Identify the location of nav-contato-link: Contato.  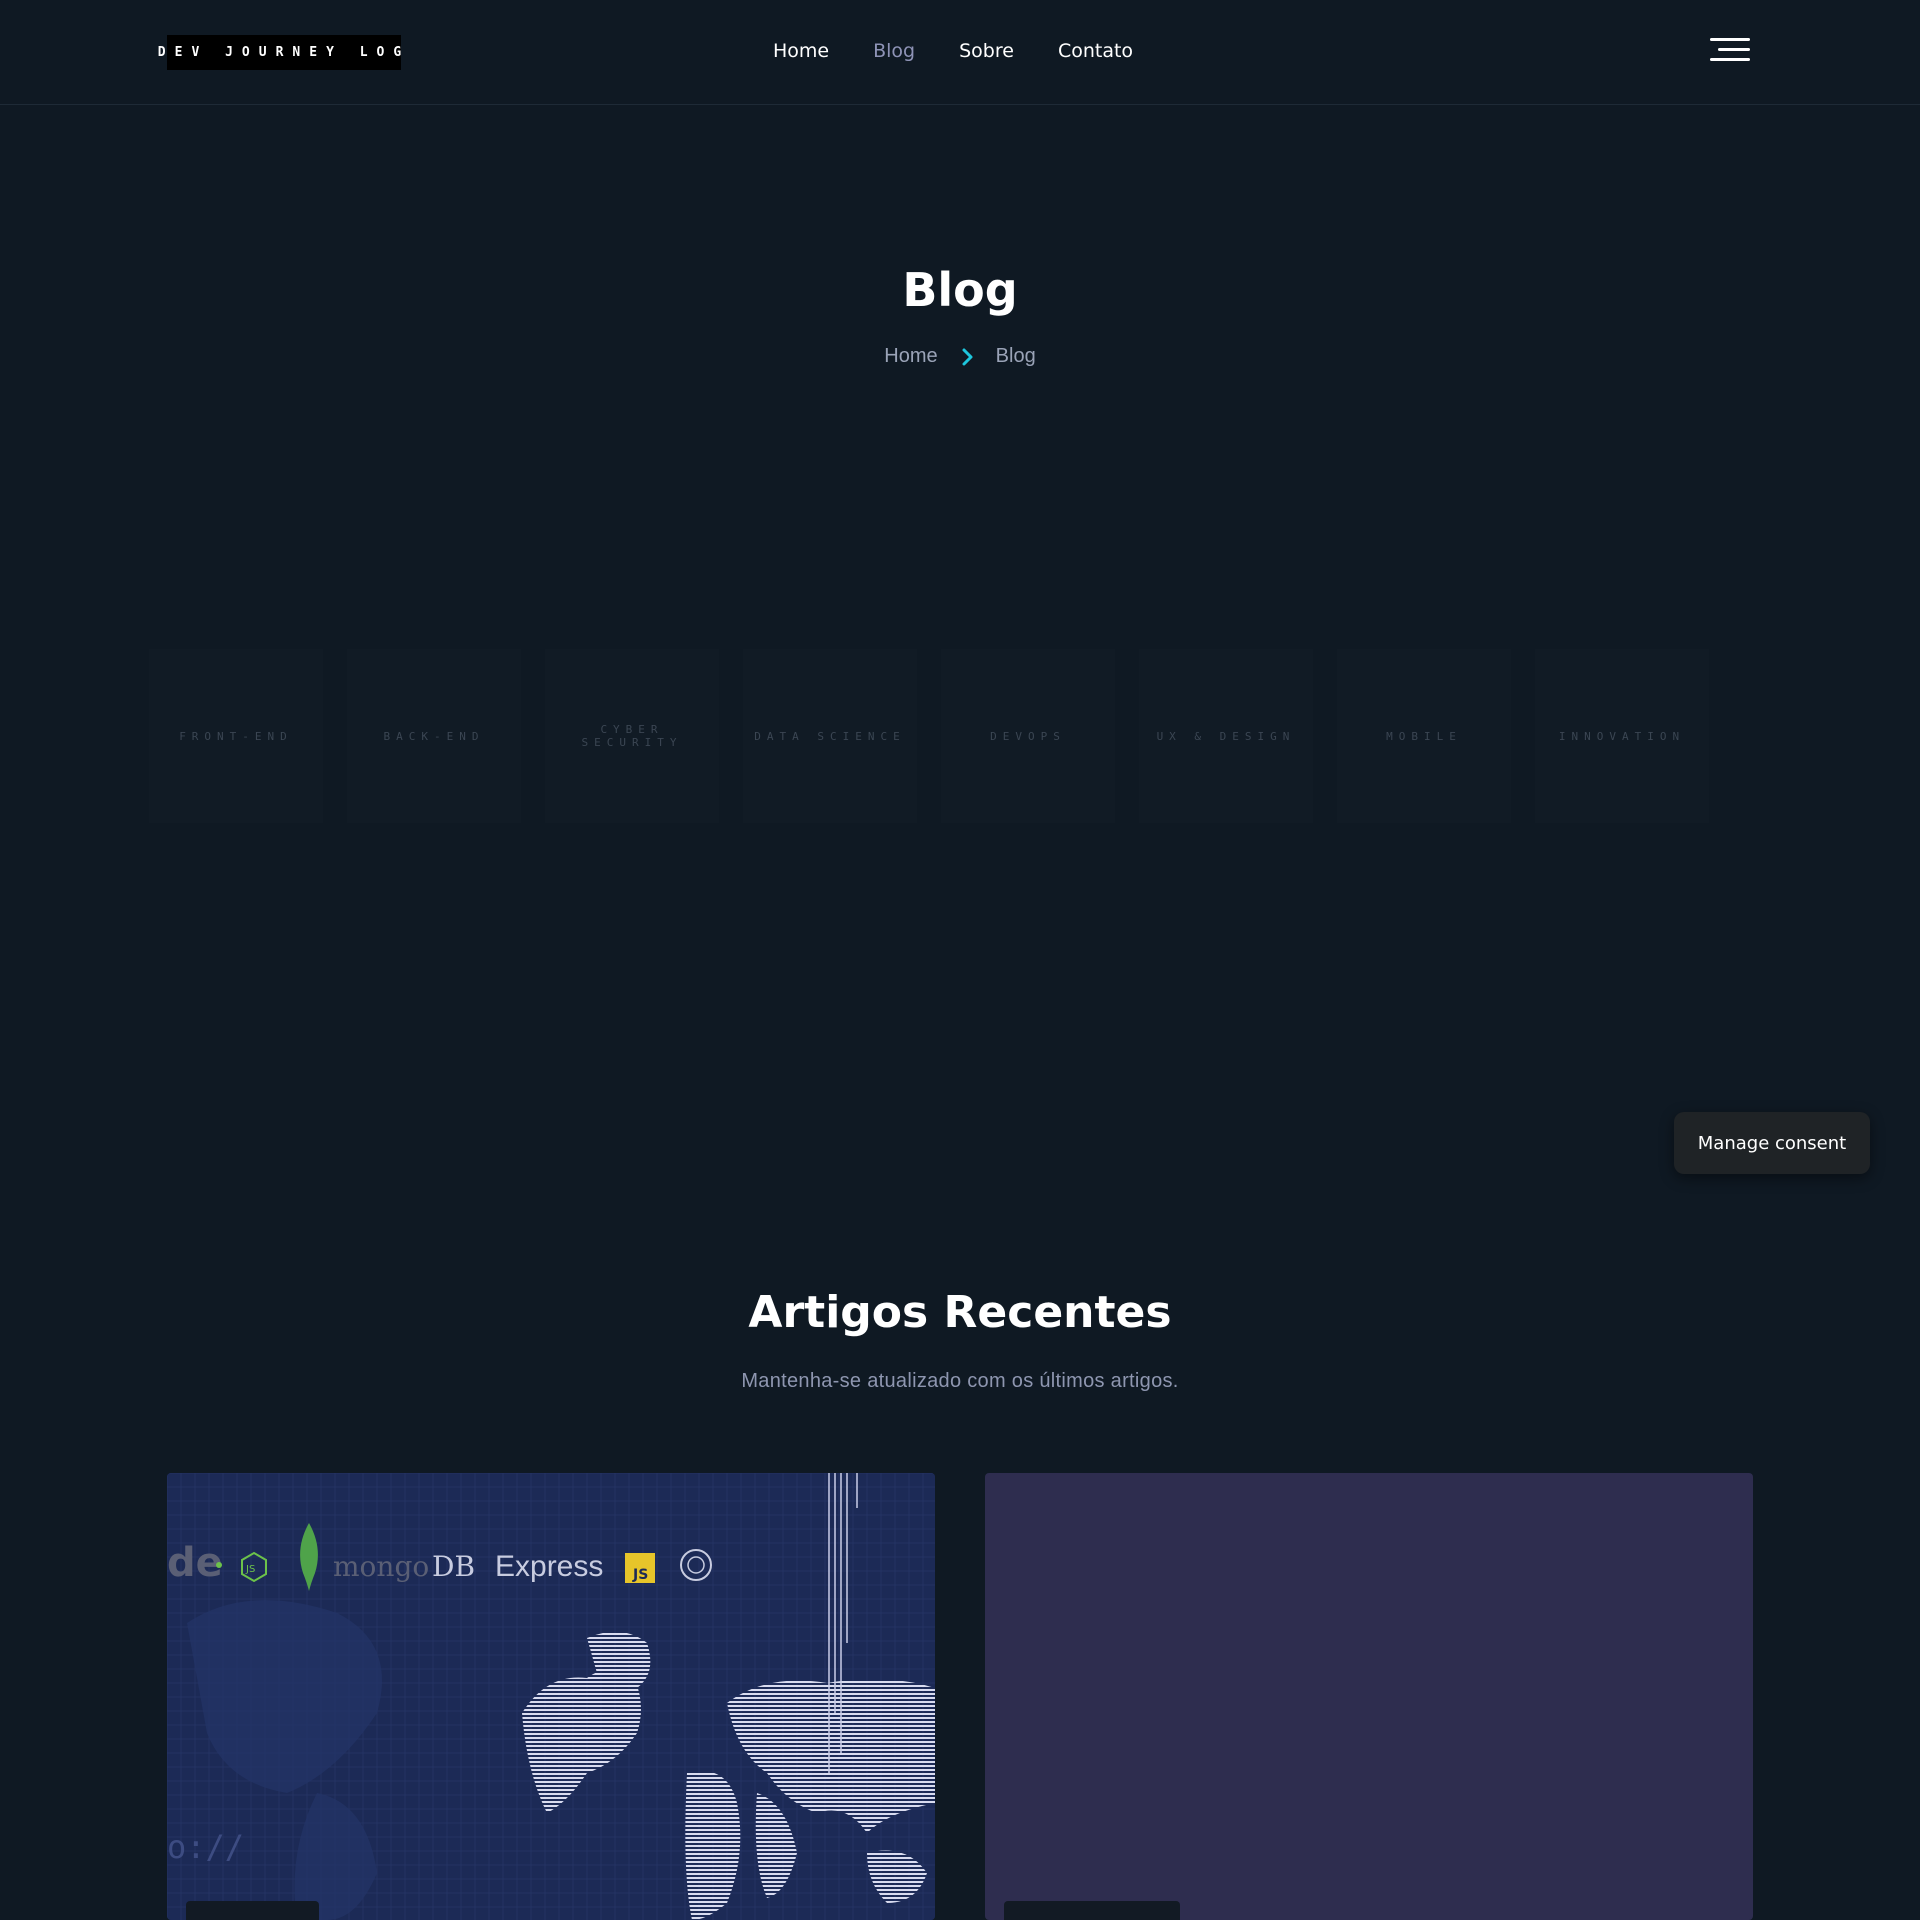
(1095, 51).